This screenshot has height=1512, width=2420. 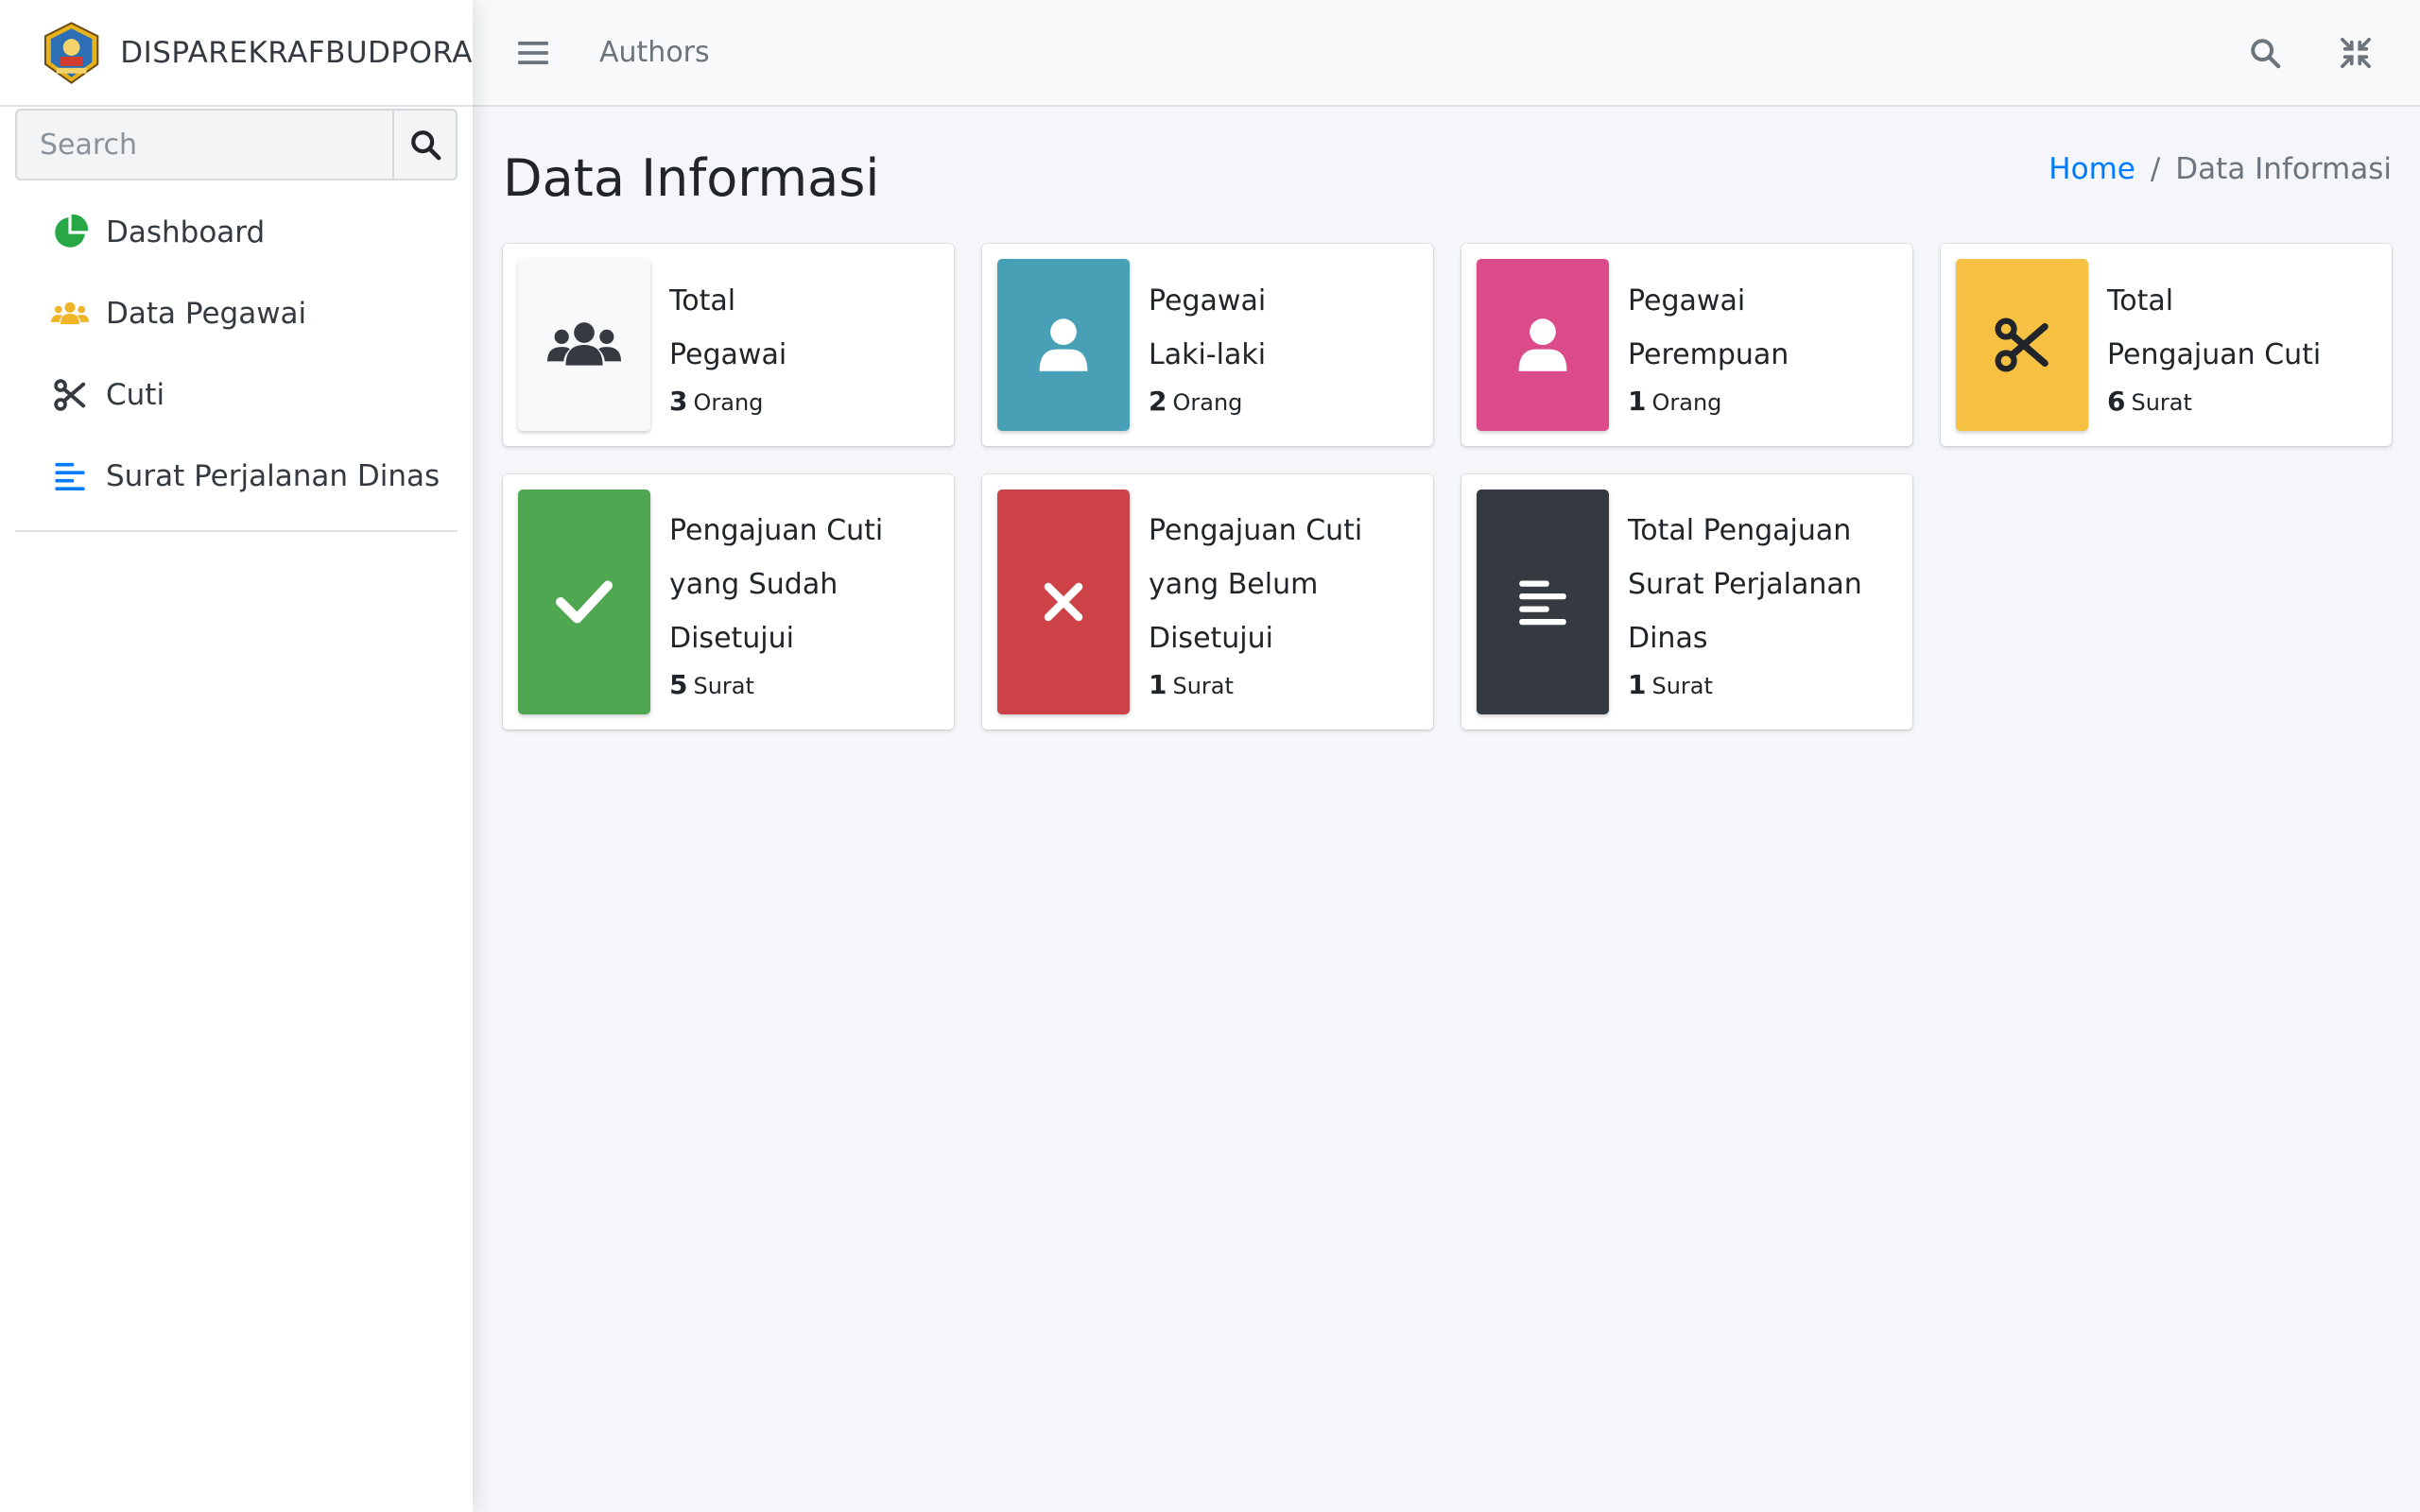 I want to click on sidebar-toggle-button, so click(x=533, y=53).